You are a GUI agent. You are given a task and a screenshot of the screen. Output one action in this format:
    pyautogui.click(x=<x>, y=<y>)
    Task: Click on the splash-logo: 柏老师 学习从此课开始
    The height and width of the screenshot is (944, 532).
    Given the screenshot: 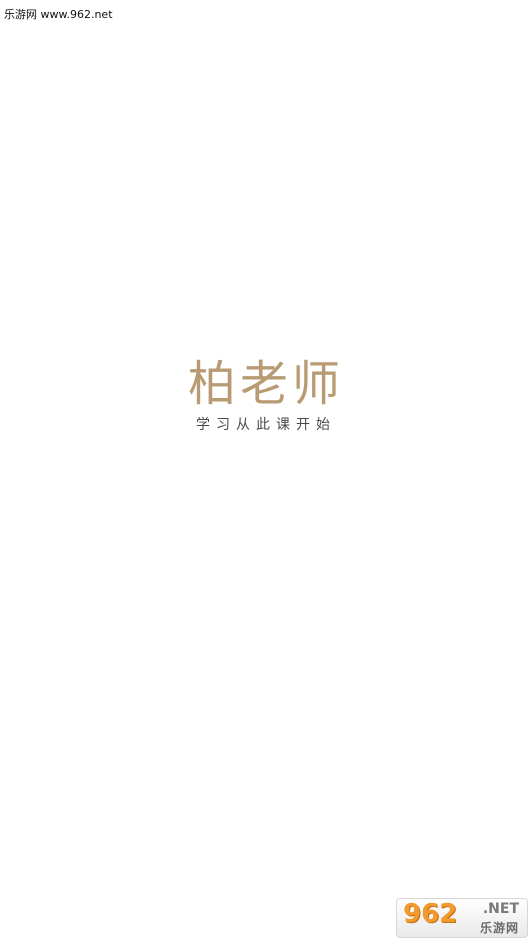 What is the action you would take?
    pyautogui.click(x=266, y=395)
    